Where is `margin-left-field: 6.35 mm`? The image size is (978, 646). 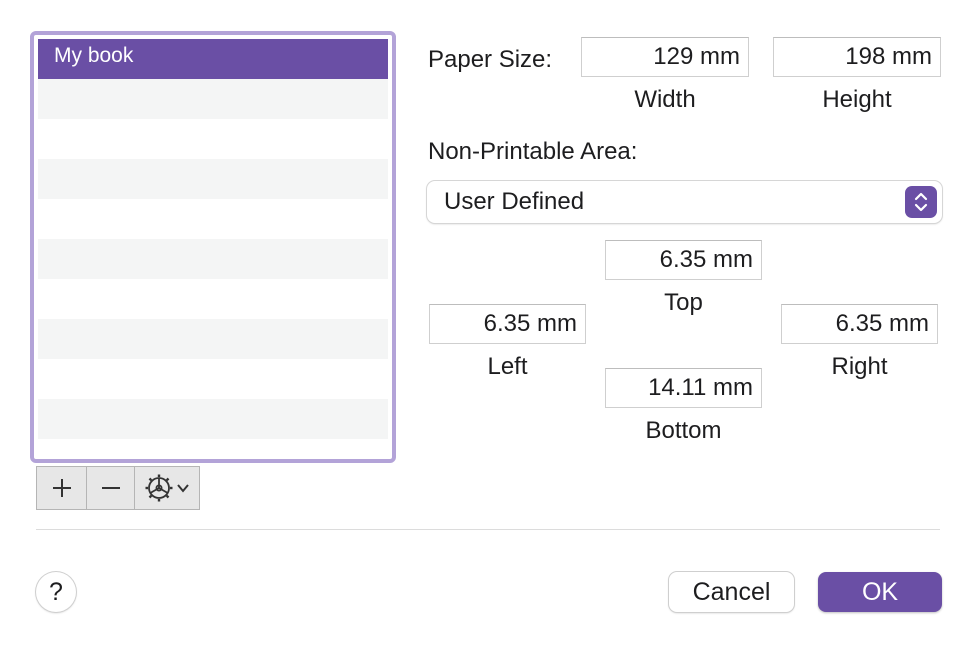
margin-left-field: 6.35 mm is located at coordinates (507, 324).